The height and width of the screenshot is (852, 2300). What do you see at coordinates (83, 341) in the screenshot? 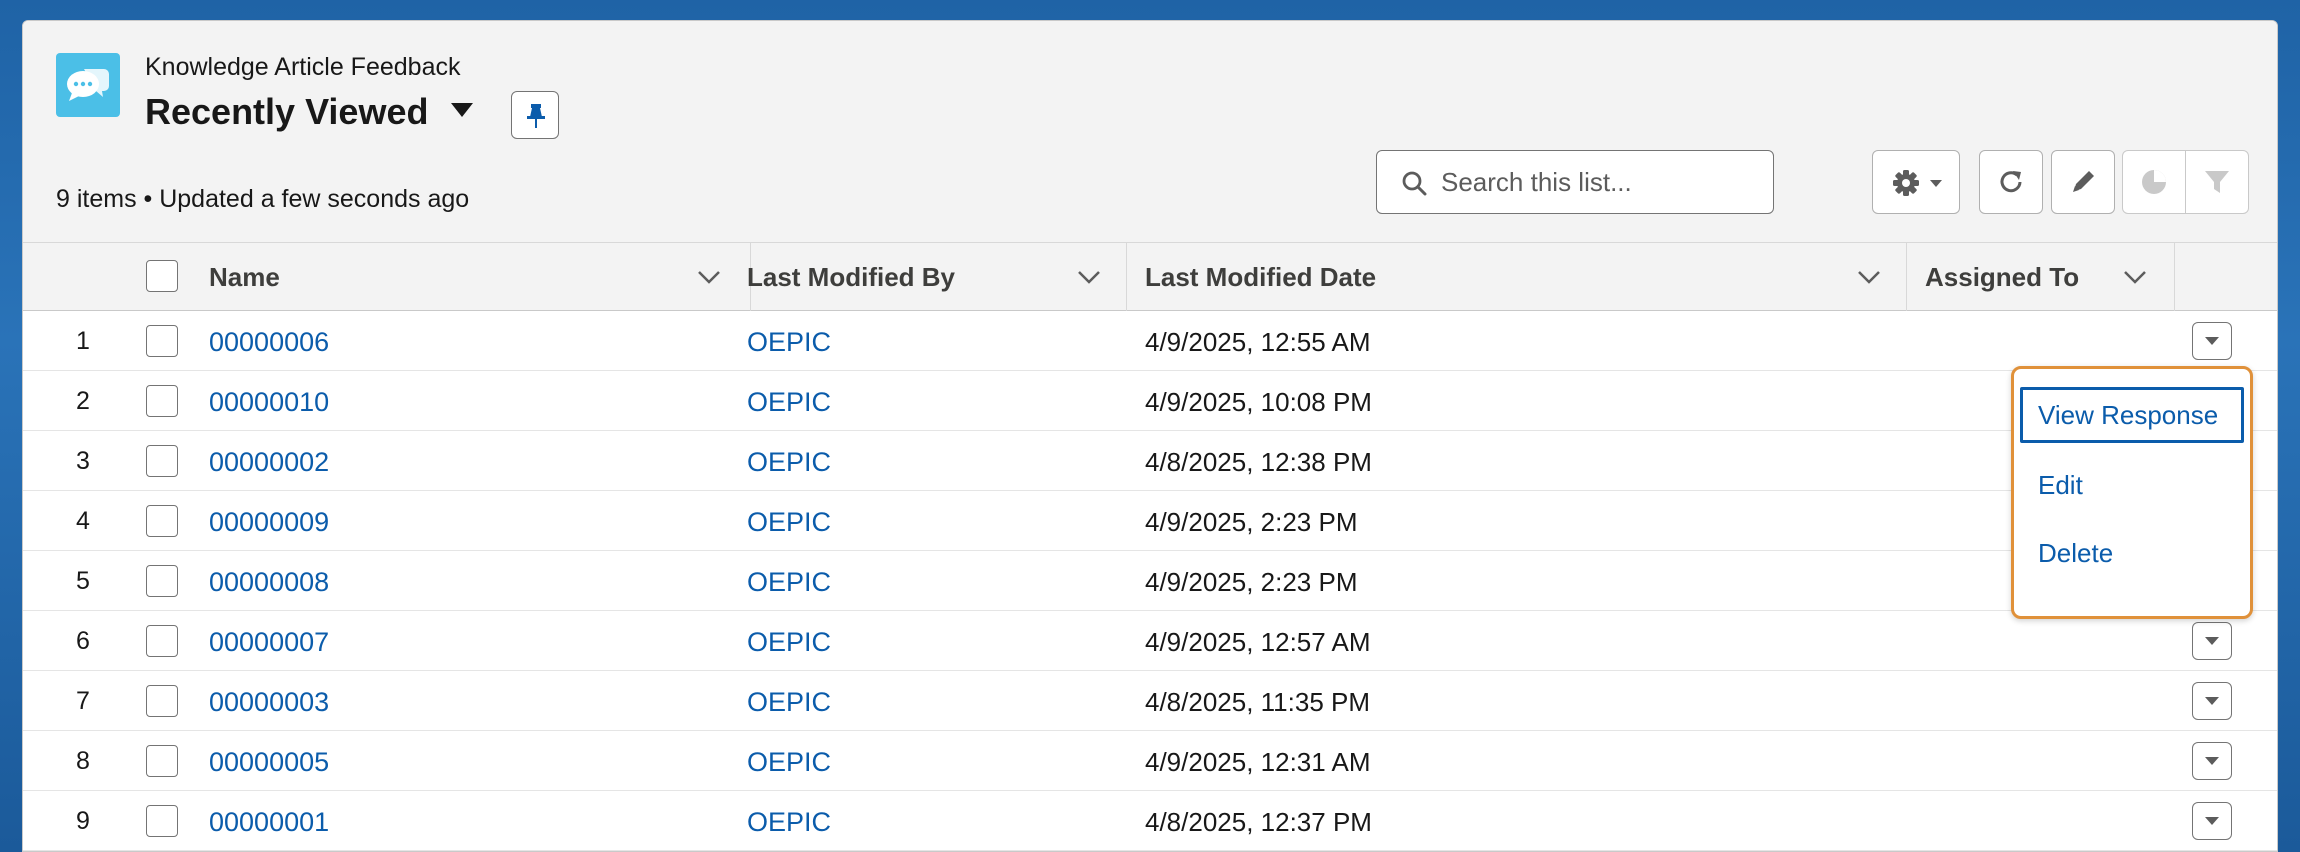
I see `row-number: 1` at bounding box center [83, 341].